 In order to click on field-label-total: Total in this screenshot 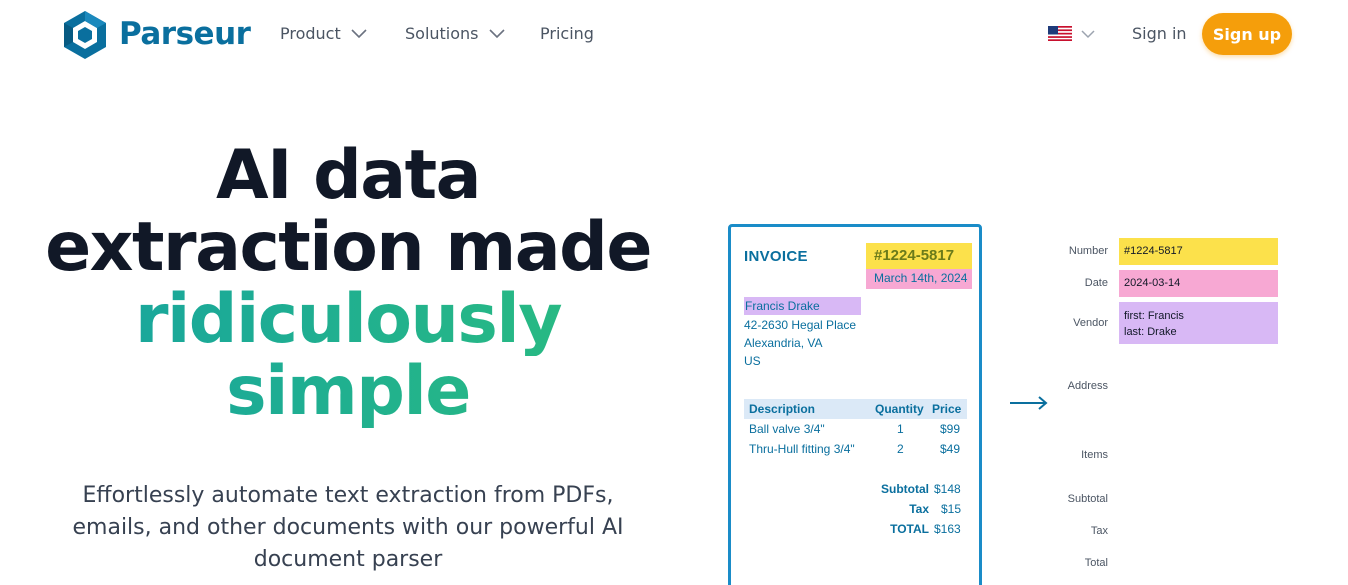, I will do `click(1096, 563)`.